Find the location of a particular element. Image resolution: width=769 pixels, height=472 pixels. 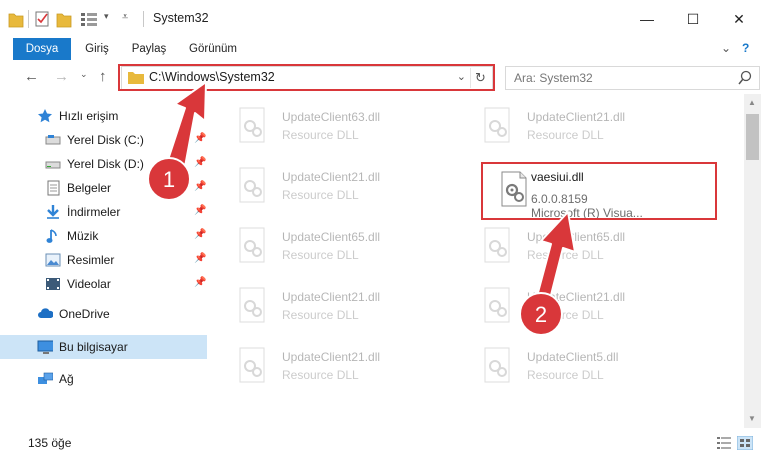

drive-icon is located at coordinates (53, 140).